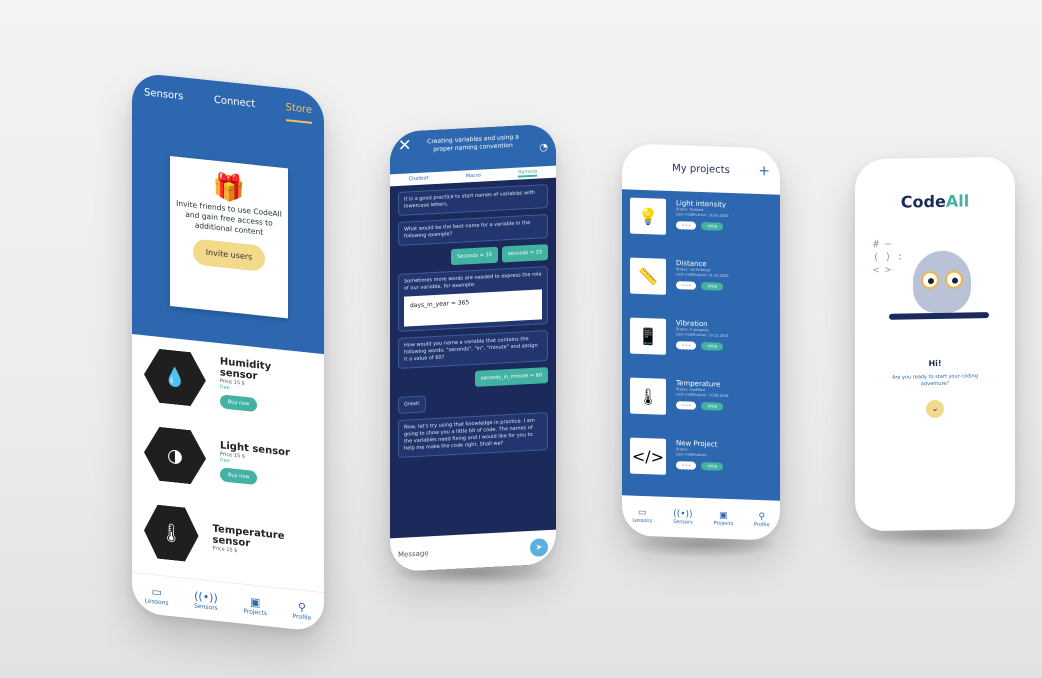 This screenshot has height=678, width=1042. Describe the element at coordinates (404, 145) in the screenshot. I see `close-icon: ✕` at that location.